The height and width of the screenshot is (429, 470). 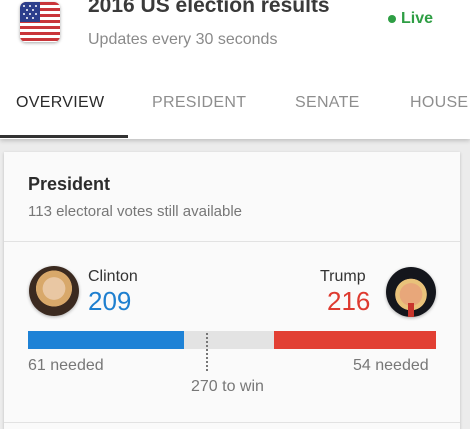 What do you see at coordinates (417, 18) in the screenshot?
I see `live-label: Live` at bounding box center [417, 18].